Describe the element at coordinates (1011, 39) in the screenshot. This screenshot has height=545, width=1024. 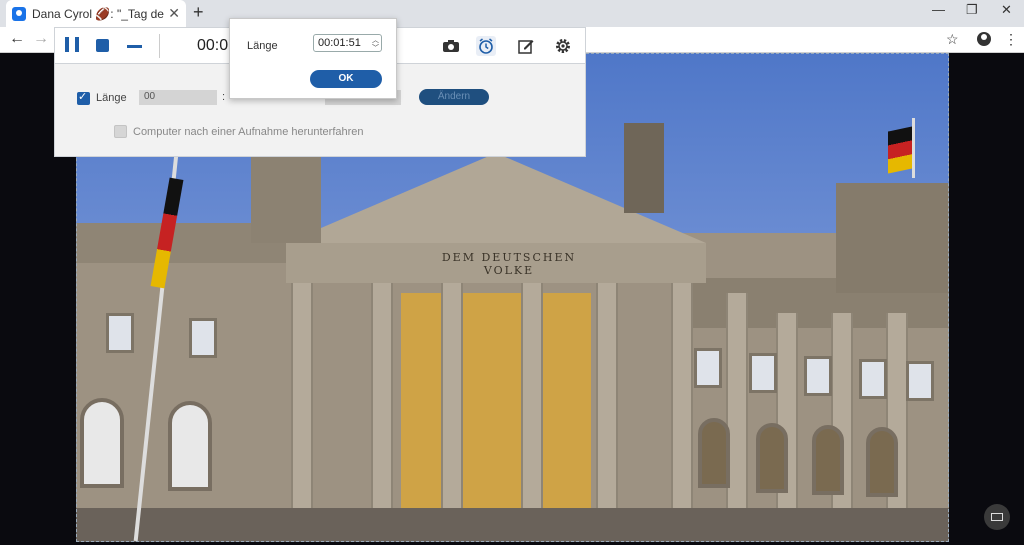
I see `menu-icon: ⋮` at that location.